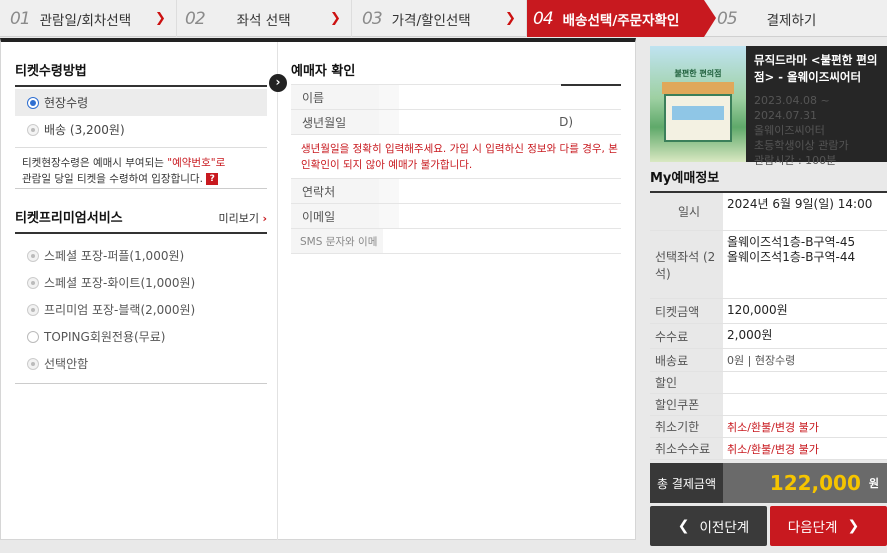 The width and height of the screenshot is (887, 553). What do you see at coordinates (792, 108) in the screenshot?
I see `show-period: 2023.04.08 ~ 2024.07.31` at bounding box center [792, 108].